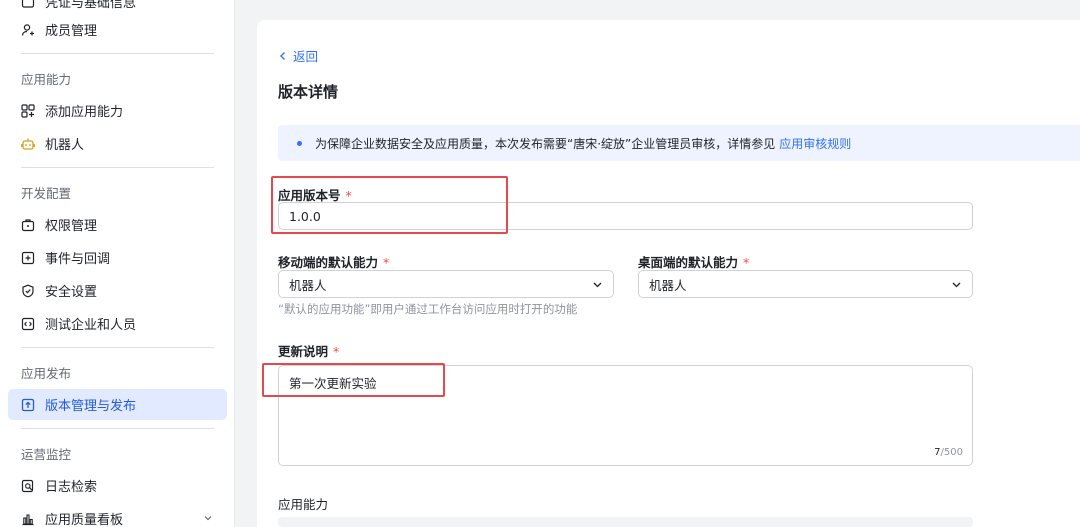 The image size is (1080, 527). I want to click on sidebar-item-label: 版本管理与发布, so click(91, 406).